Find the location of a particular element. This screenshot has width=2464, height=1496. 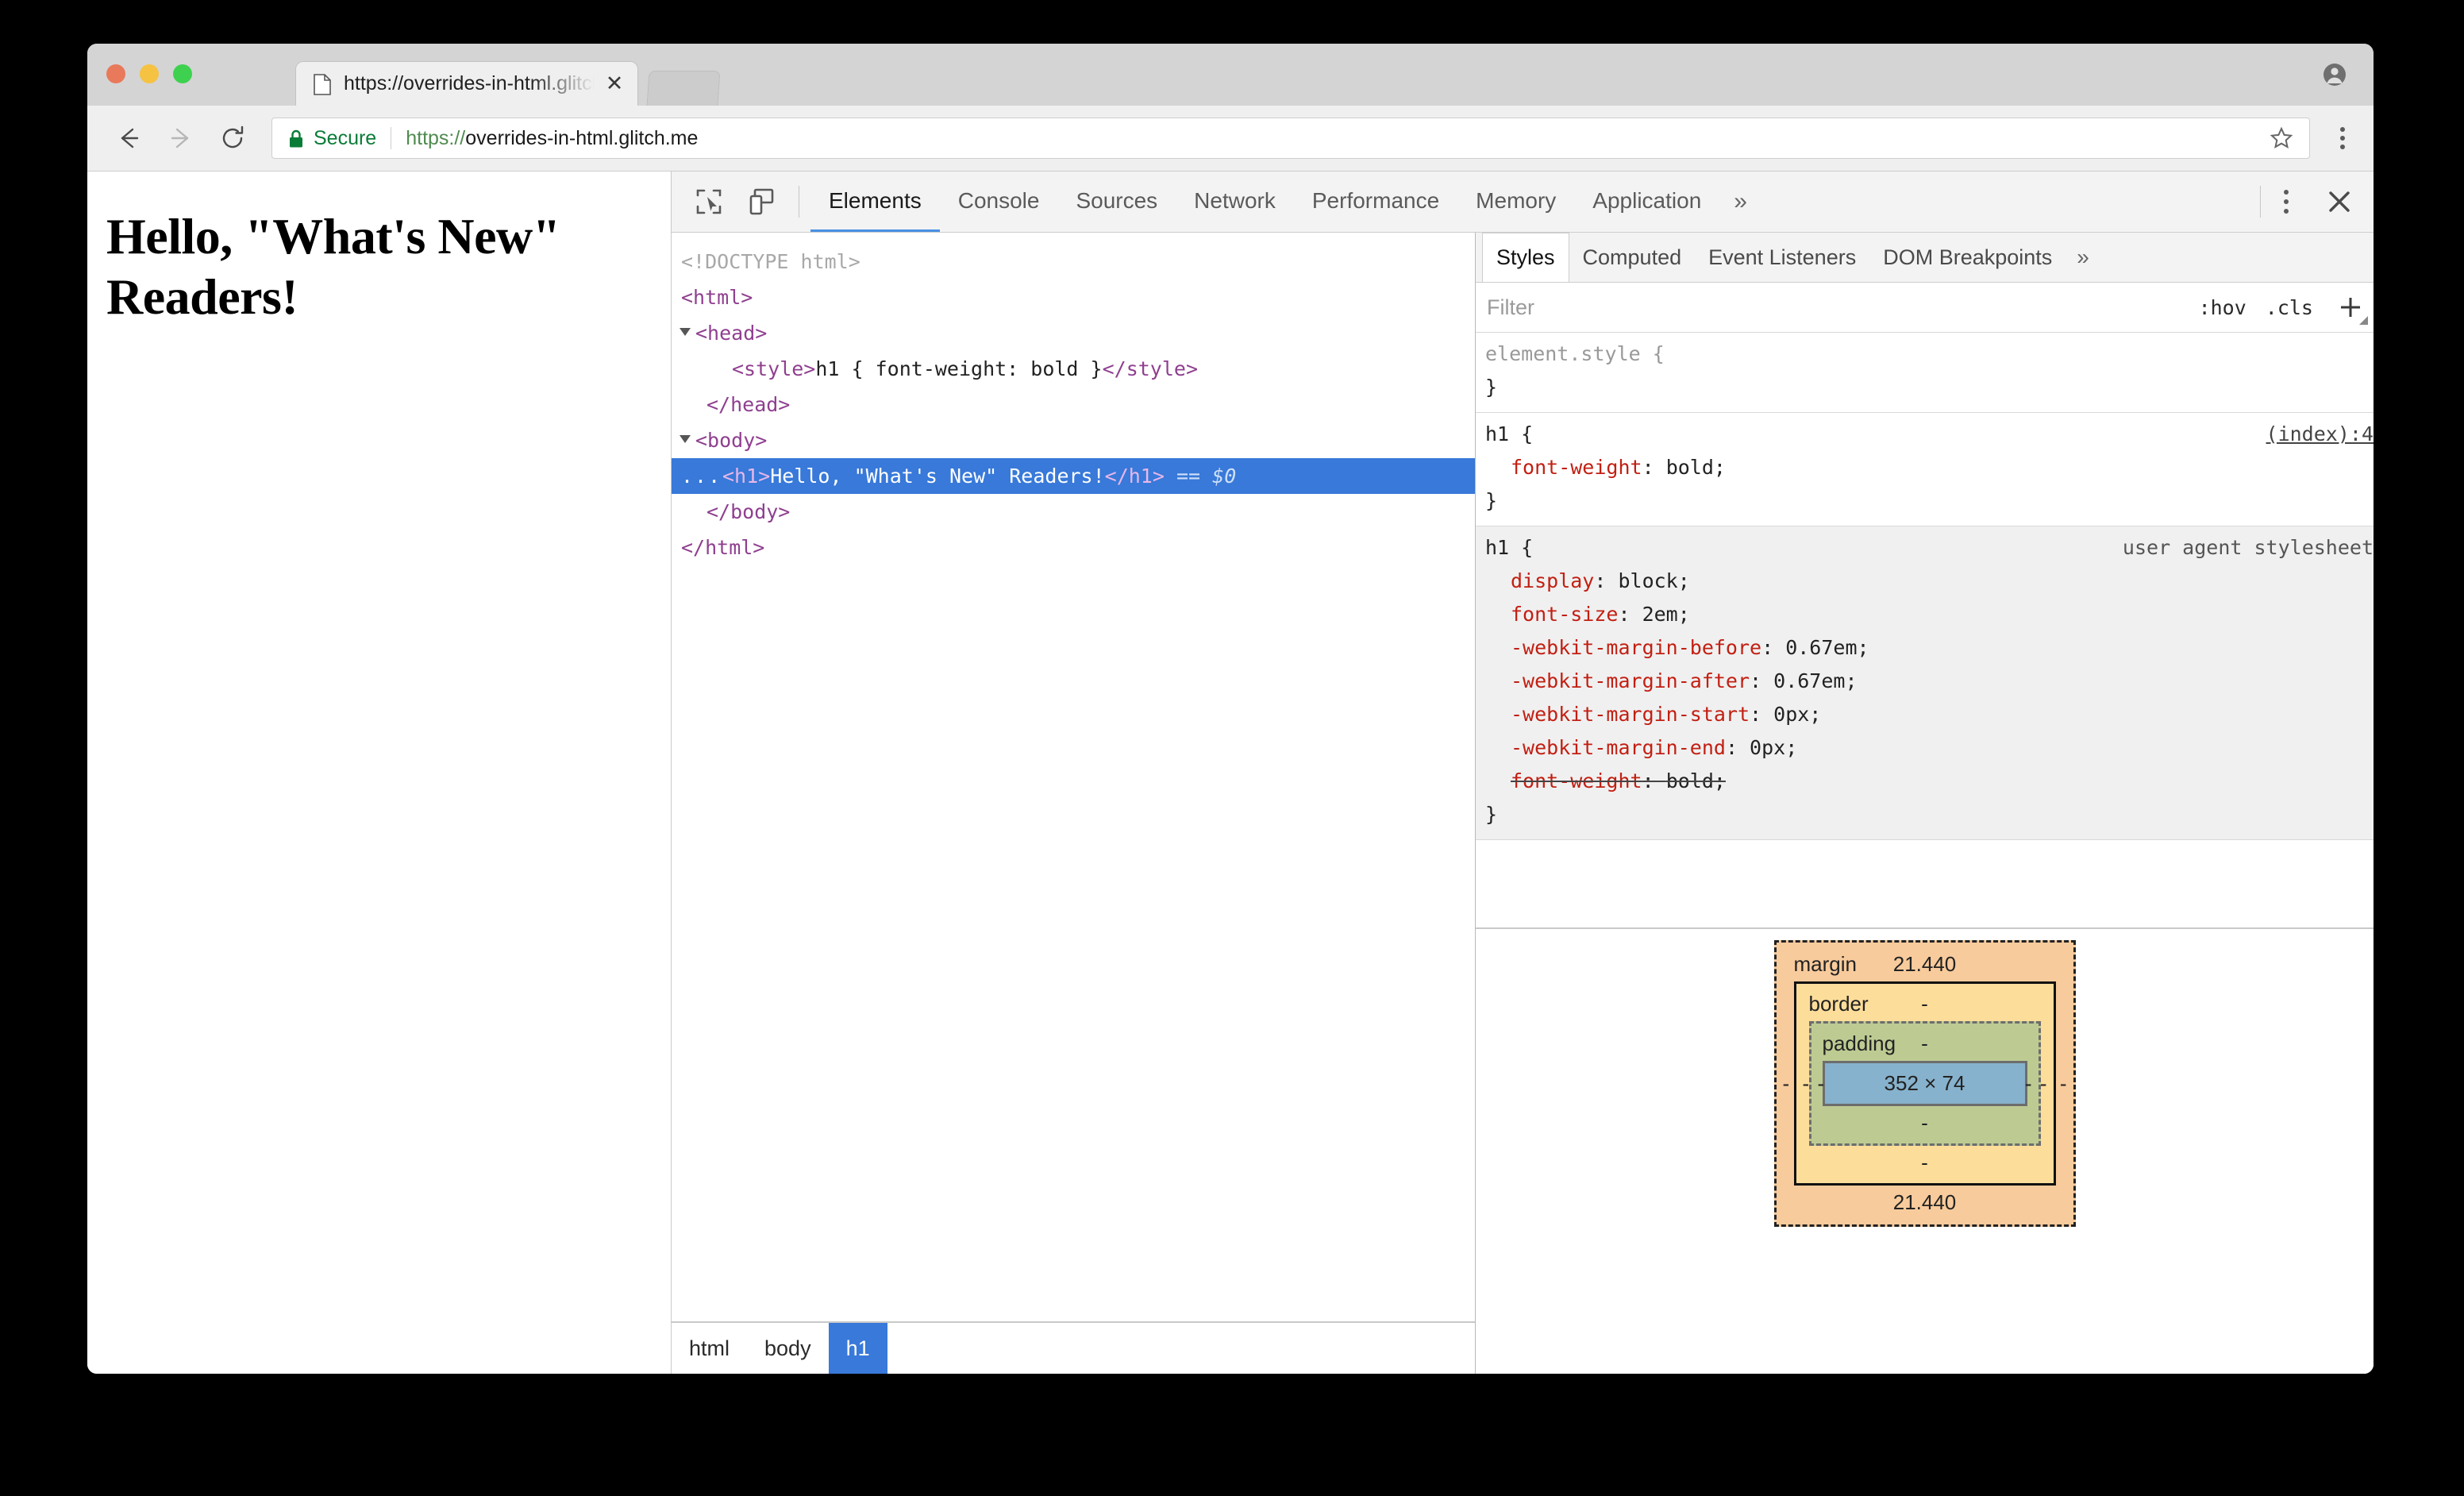

window-controls is located at coordinates (149, 73).